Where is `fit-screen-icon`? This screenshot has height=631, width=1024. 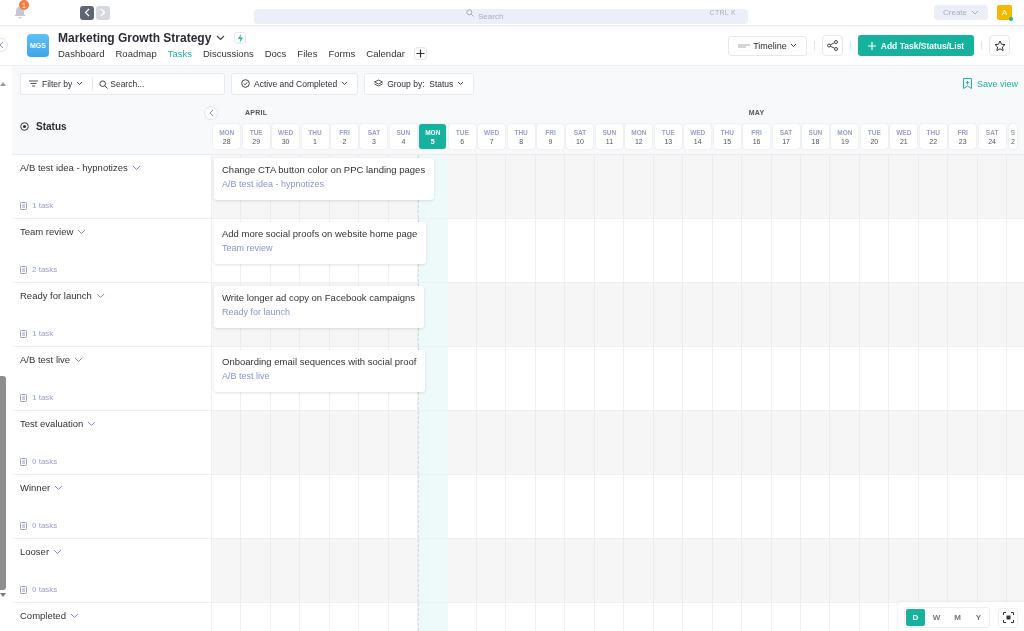 fit-screen-icon is located at coordinates (1008, 617).